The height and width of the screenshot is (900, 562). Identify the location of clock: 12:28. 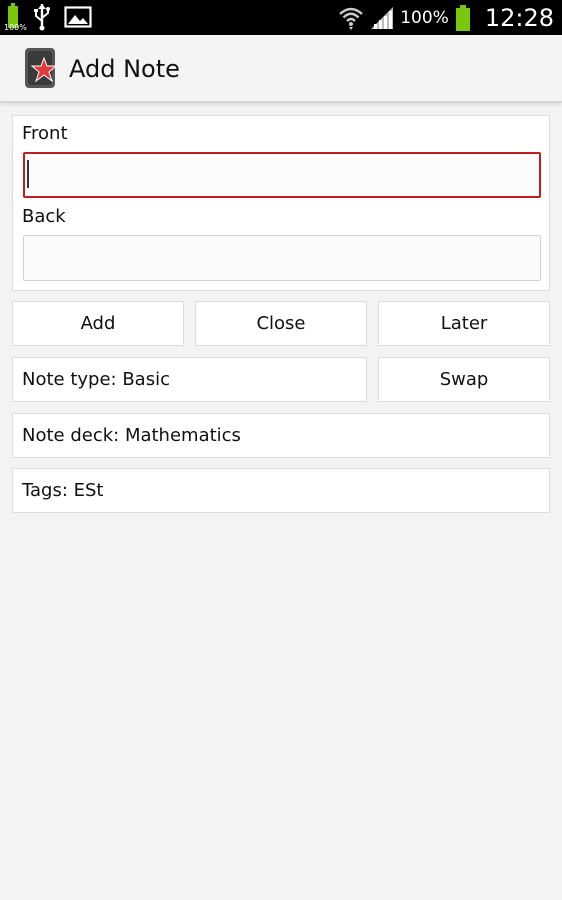
(519, 17).